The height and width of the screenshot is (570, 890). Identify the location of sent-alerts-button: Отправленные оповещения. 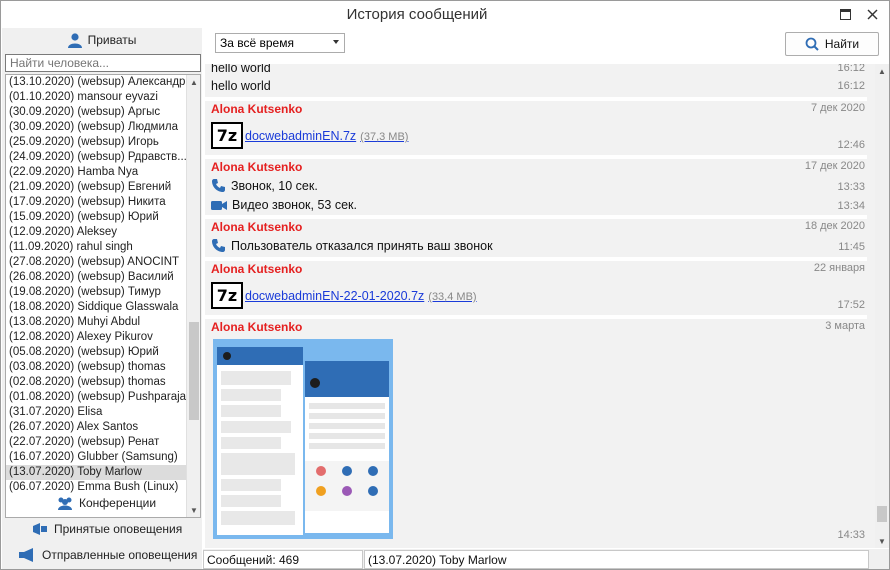
(102, 555).